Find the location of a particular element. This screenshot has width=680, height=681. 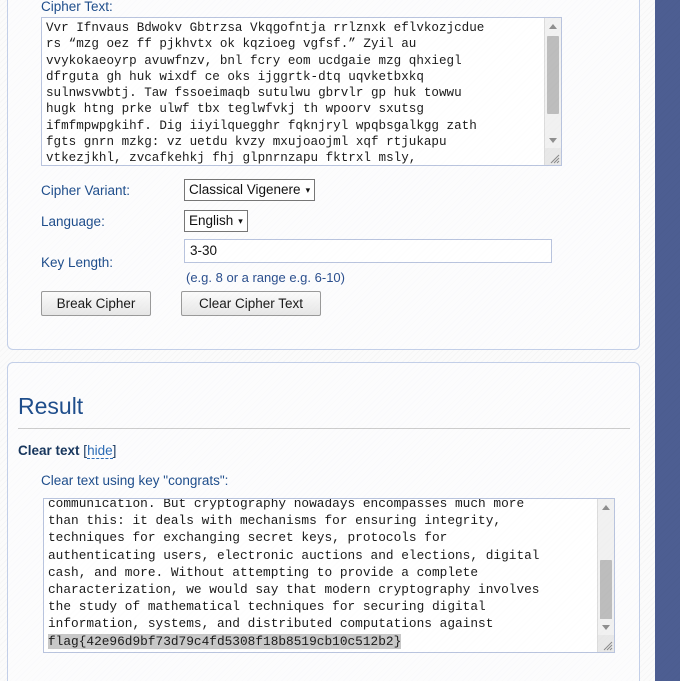

clear-text-key-line: Clear text using key "congrats": is located at coordinates (135, 480).